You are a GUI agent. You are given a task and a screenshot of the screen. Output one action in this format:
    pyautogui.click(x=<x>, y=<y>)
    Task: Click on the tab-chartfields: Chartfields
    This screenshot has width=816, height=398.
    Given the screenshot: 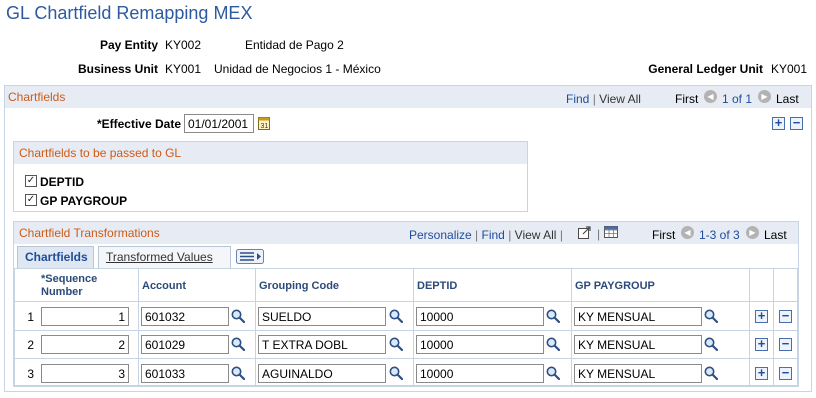 What is the action you would take?
    pyautogui.click(x=55, y=257)
    